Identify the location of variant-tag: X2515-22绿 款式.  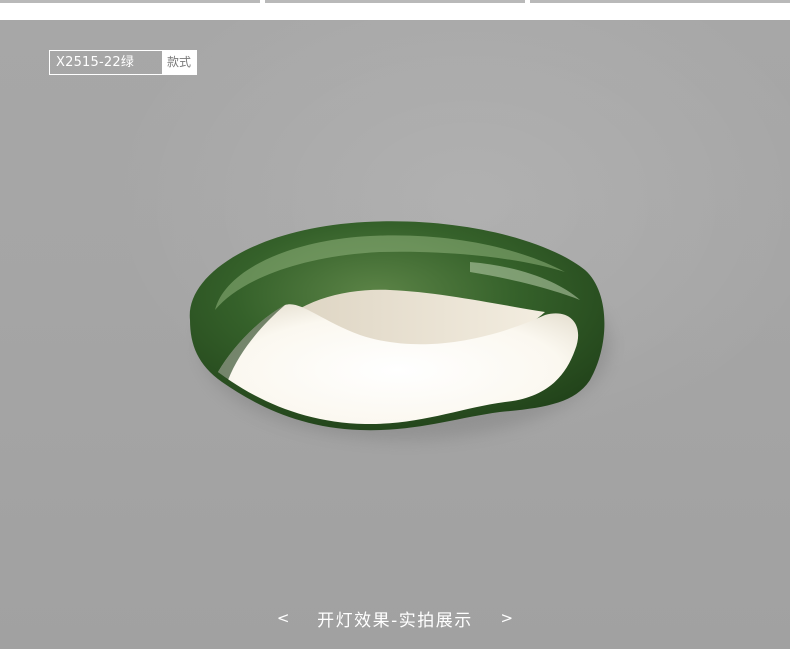
(123, 62).